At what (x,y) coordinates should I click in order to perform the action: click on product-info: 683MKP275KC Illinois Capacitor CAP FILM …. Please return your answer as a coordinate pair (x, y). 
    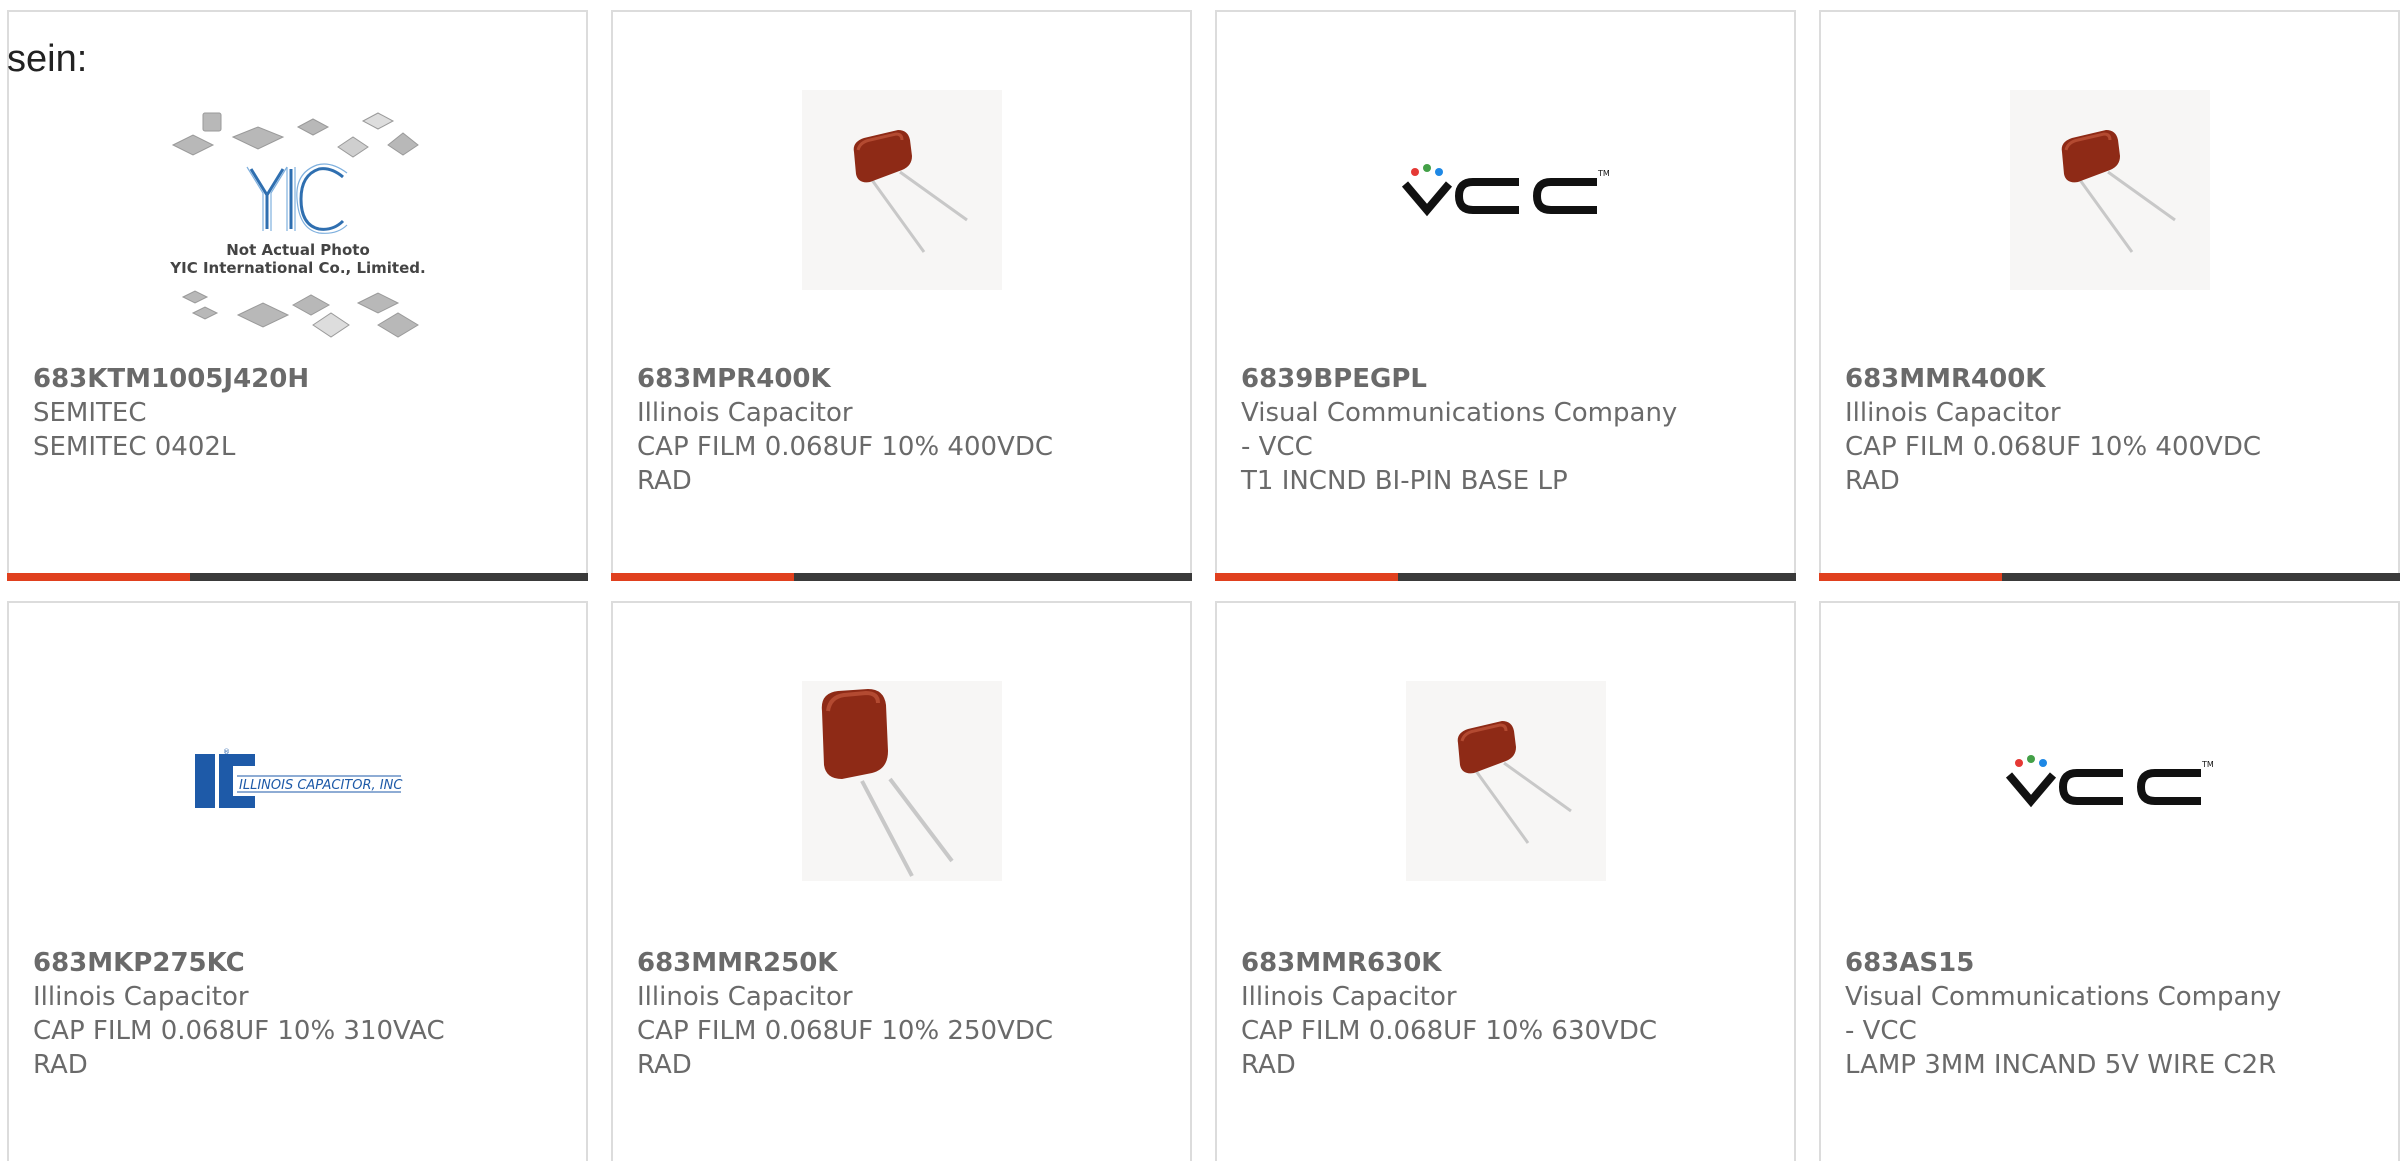
    Looking at the image, I should click on (299, 1014).